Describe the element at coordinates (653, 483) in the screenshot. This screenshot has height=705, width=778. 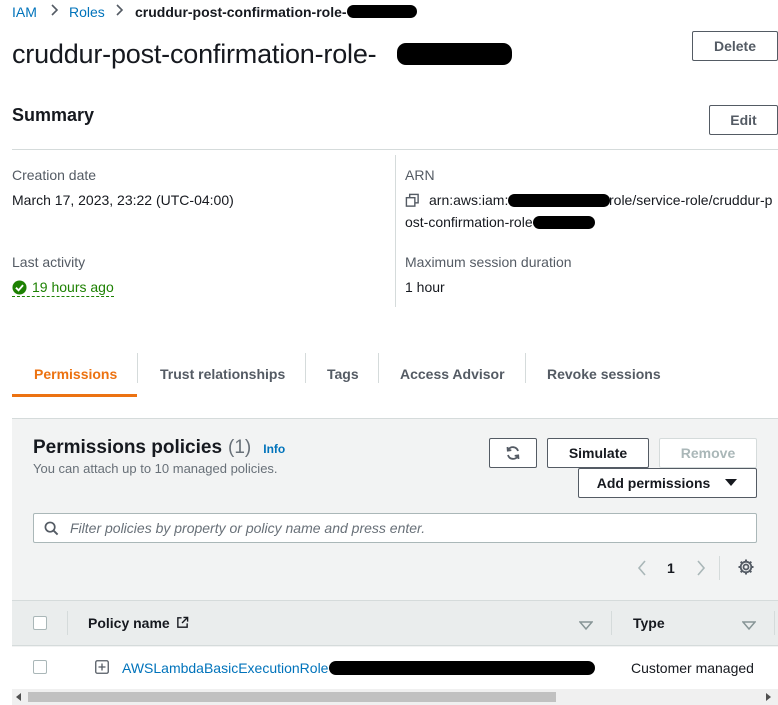
I see `add-permissions-label: Add permissions` at that location.